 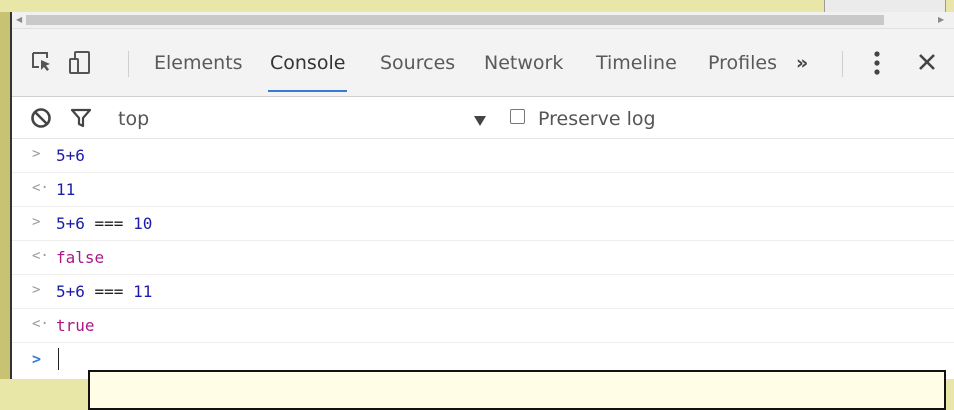 I want to click on console-prompt-icon: >, so click(x=37, y=359).